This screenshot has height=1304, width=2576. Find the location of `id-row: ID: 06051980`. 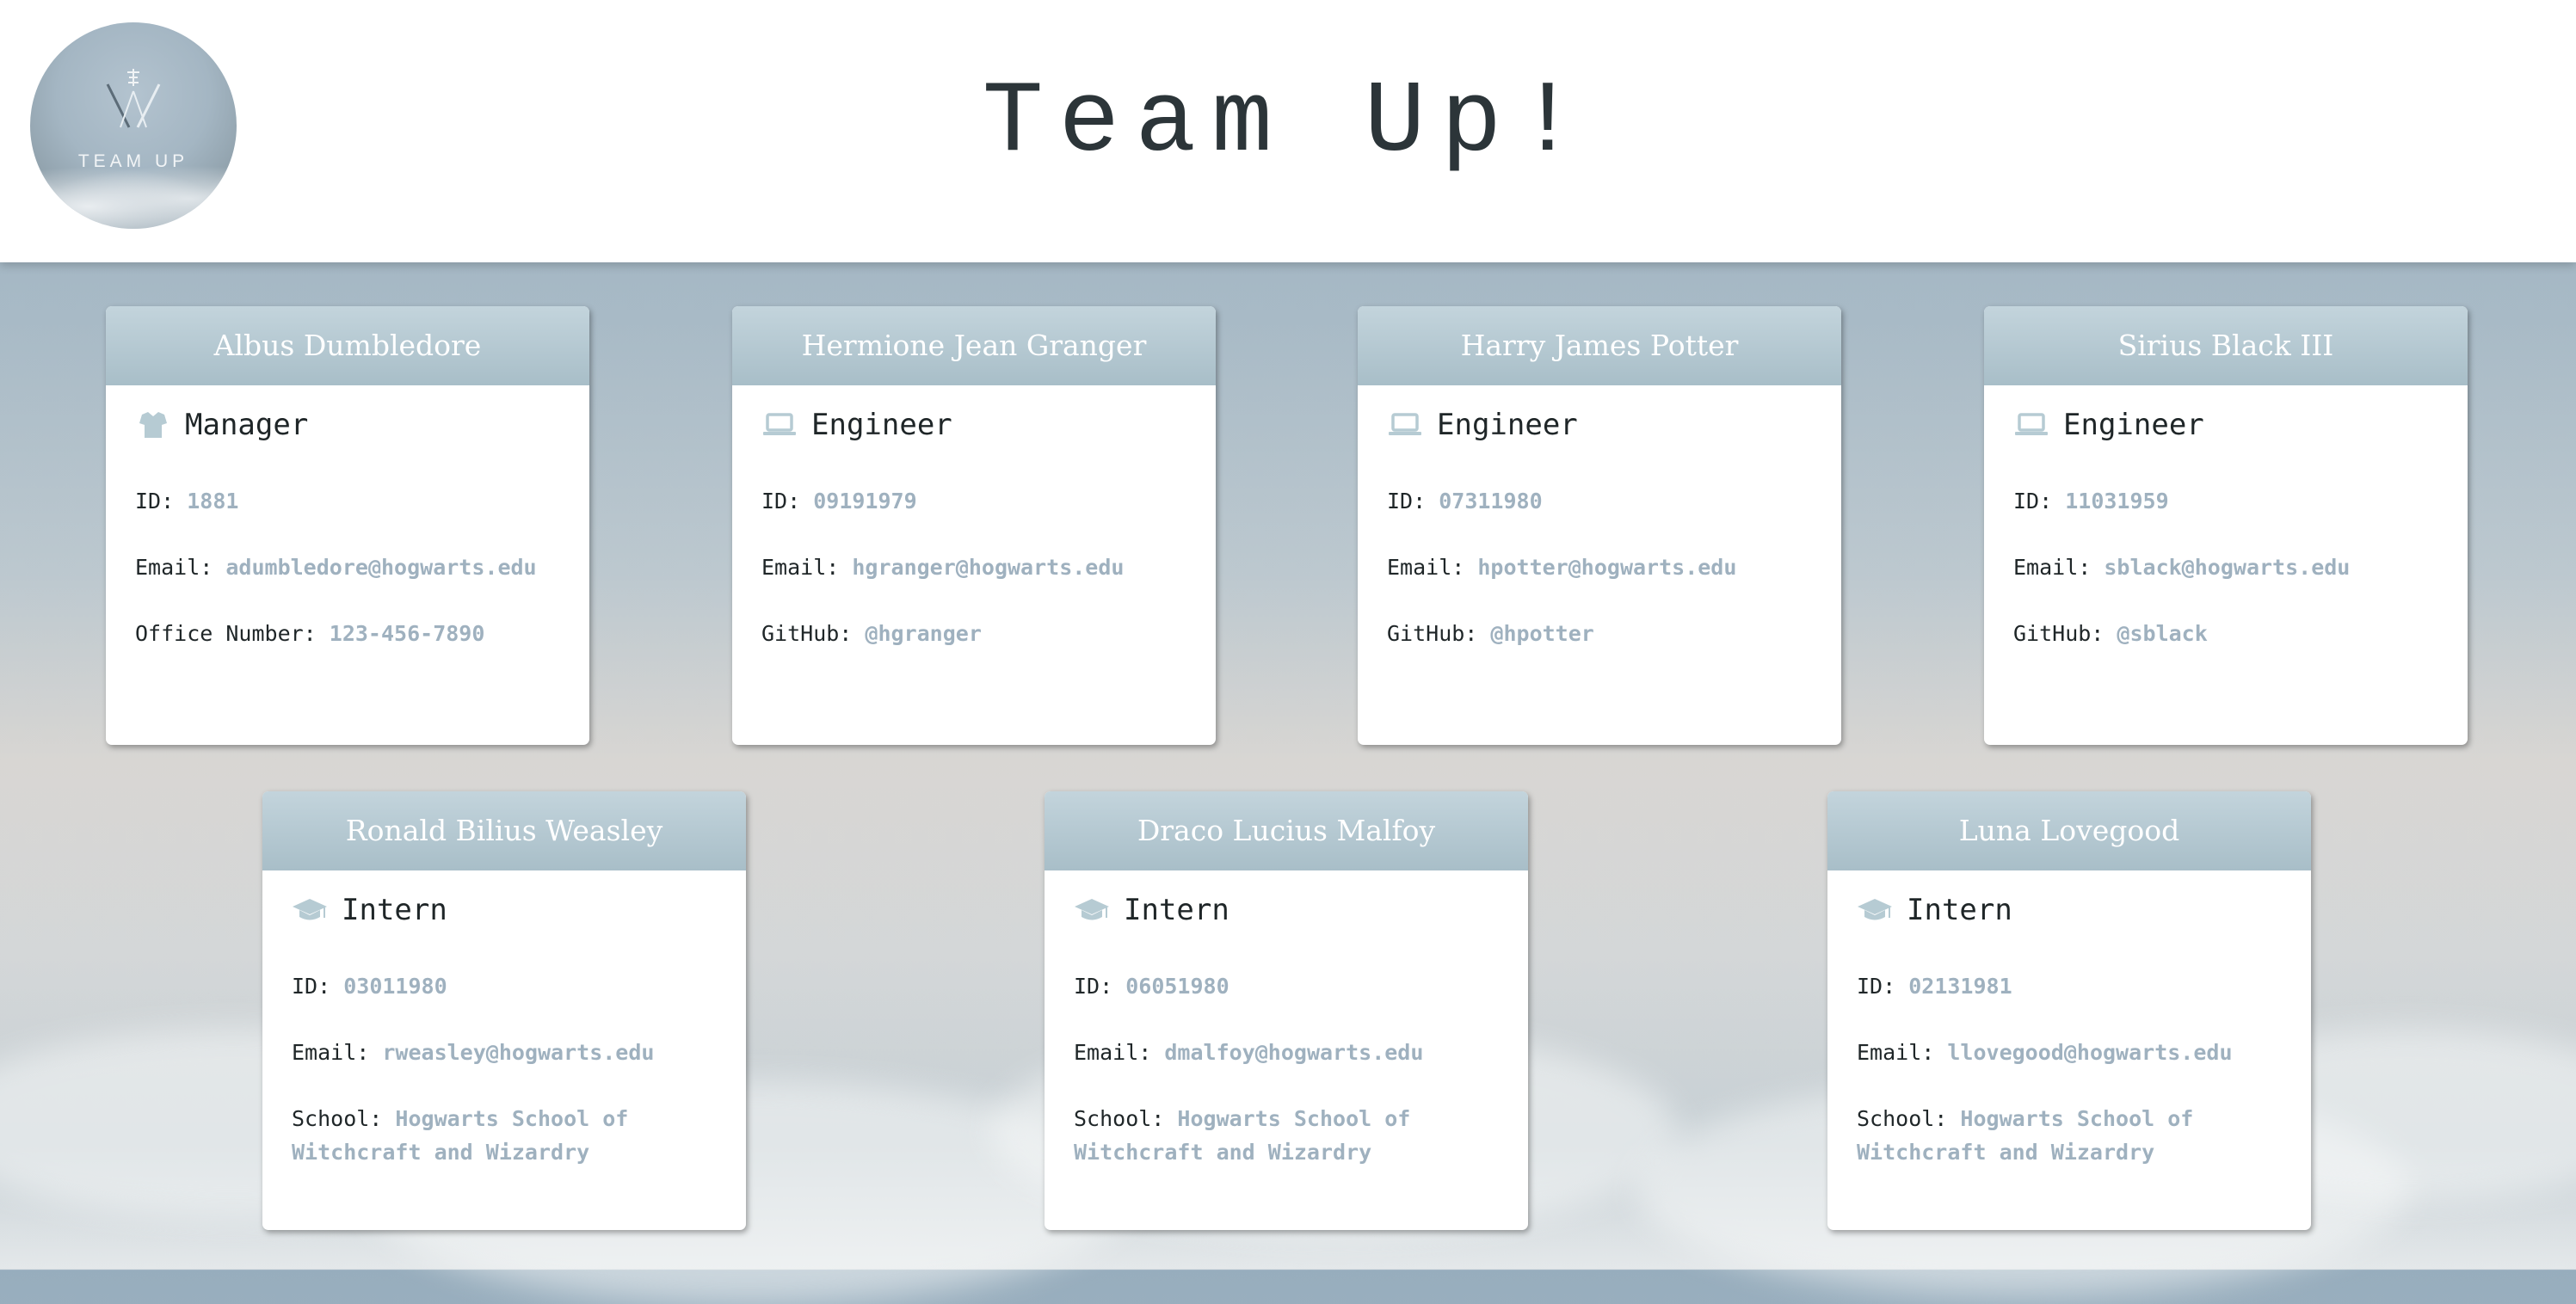

id-row: ID: 06051980 is located at coordinates (1151, 986).